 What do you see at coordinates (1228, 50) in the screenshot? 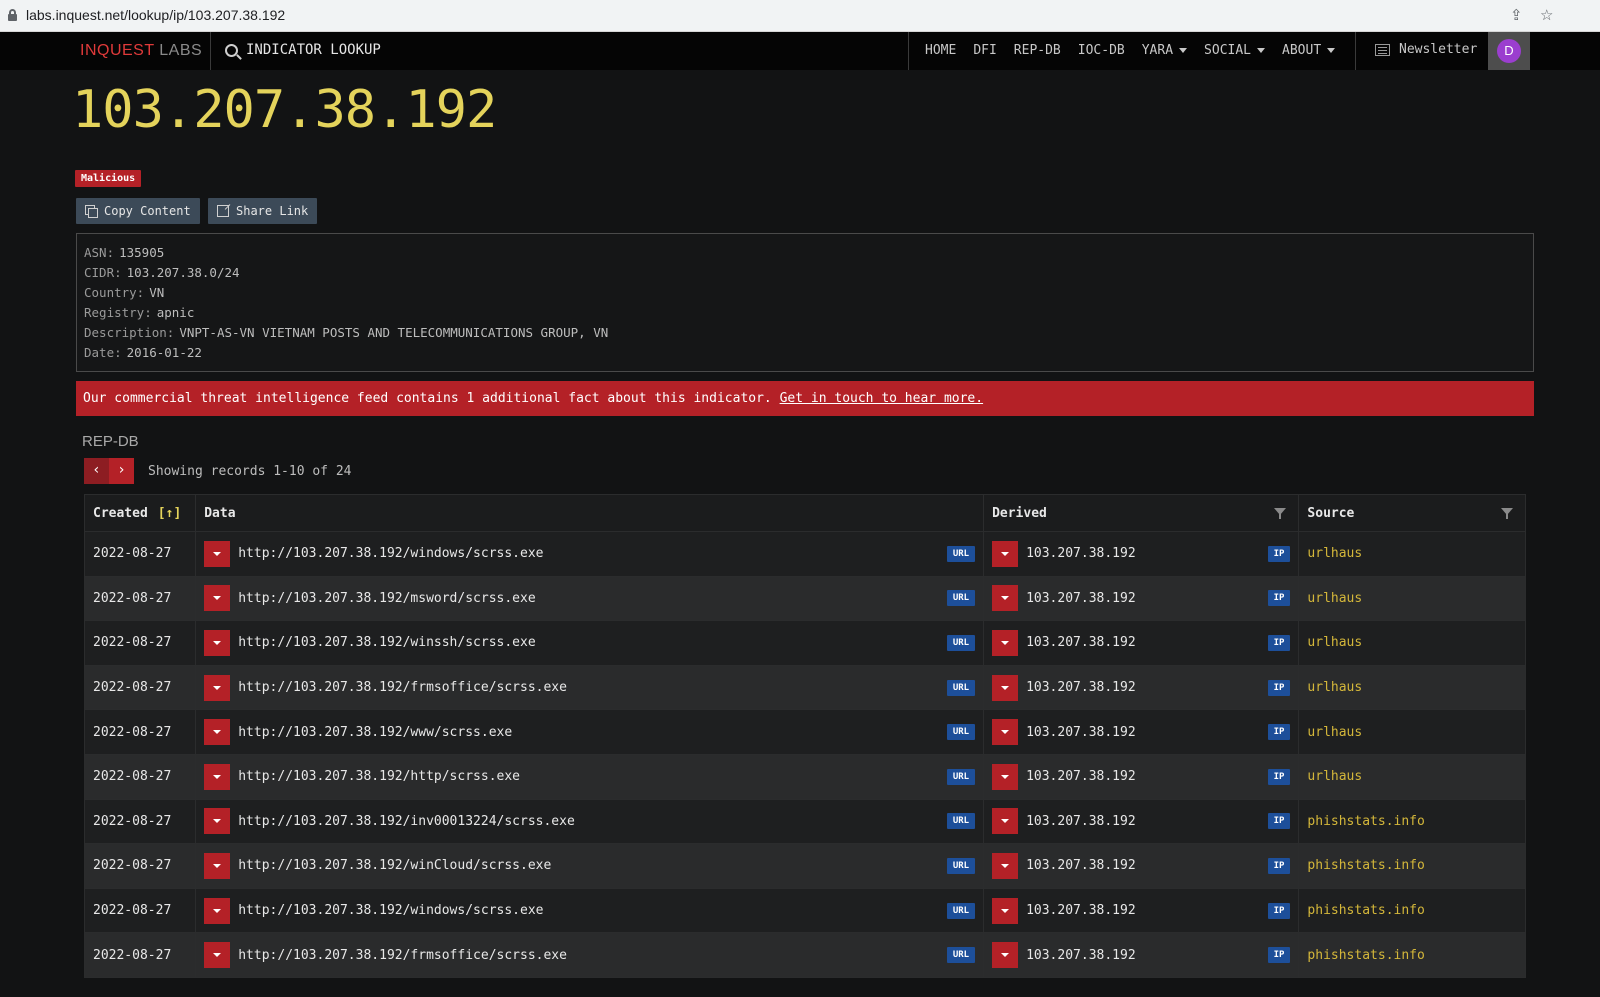
I see `nav-social-label: SOCIAL` at bounding box center [1228, 50].